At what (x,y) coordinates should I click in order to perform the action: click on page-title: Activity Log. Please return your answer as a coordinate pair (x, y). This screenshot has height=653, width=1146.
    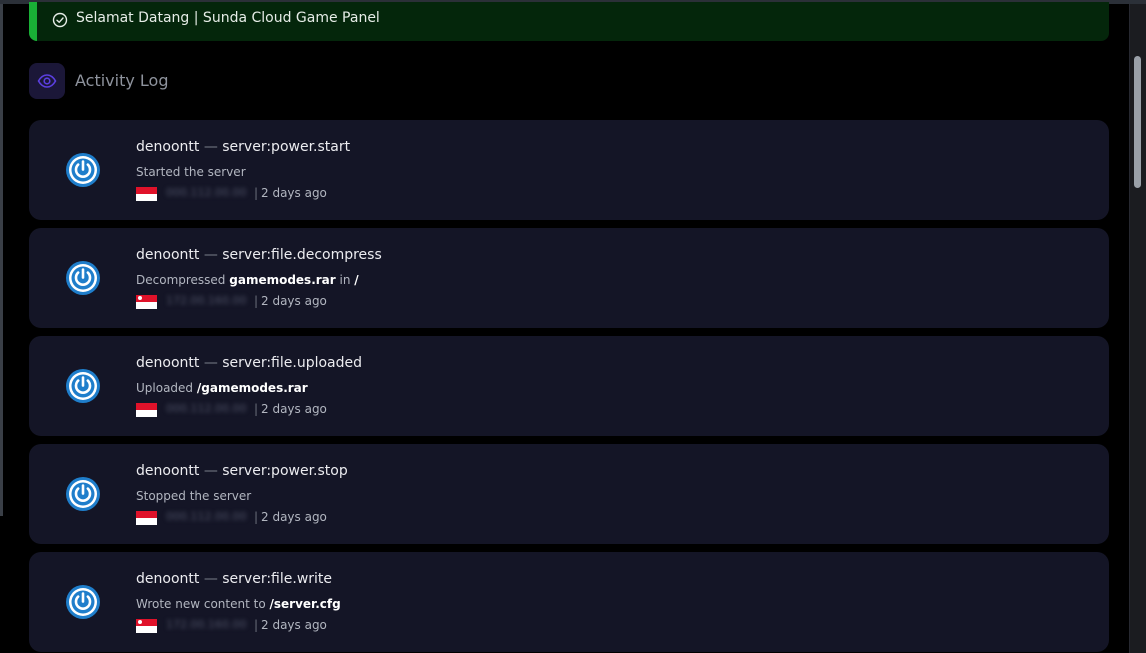
    Looking at the image, I should click on (122, 80).